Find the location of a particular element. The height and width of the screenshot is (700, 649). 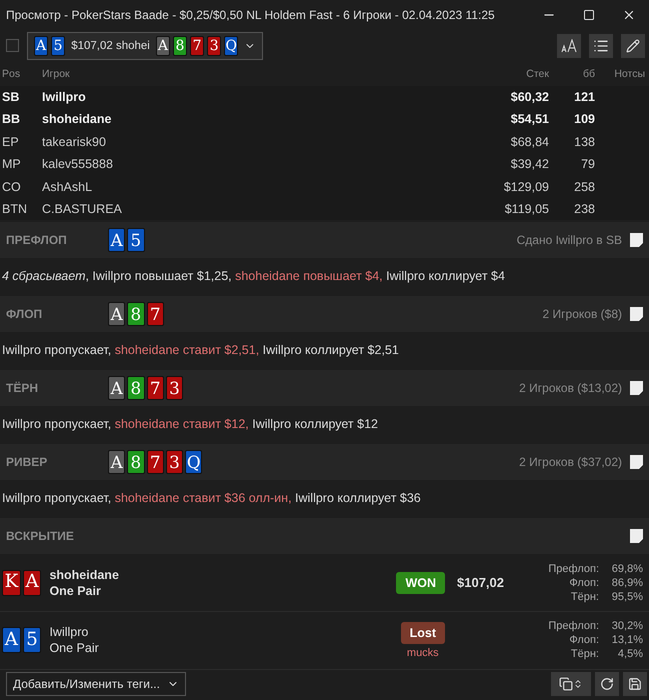

save-button is located at coordinates (635, 684).